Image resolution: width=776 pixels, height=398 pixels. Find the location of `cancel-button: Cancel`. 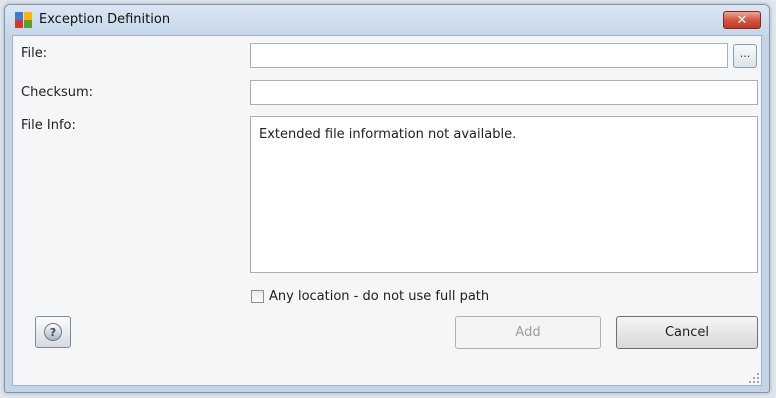

cancel-button: Cancel is located at coordinates (687, 332).